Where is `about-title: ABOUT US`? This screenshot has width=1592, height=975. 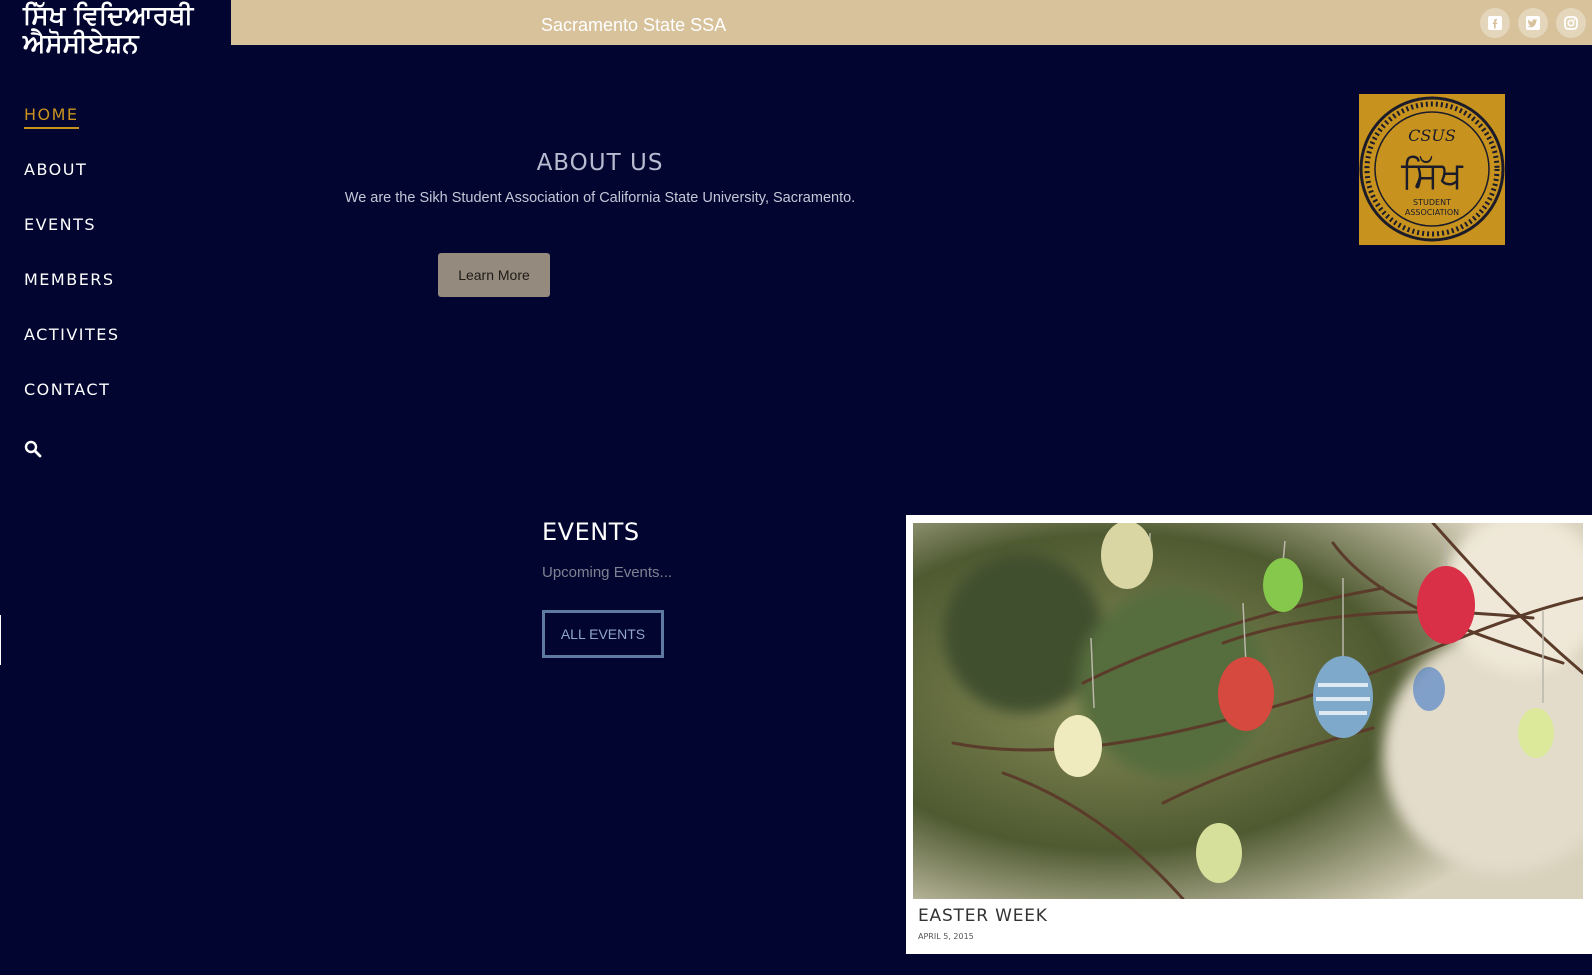 about-title: ABOUT US is located at coordinates (600, 163).